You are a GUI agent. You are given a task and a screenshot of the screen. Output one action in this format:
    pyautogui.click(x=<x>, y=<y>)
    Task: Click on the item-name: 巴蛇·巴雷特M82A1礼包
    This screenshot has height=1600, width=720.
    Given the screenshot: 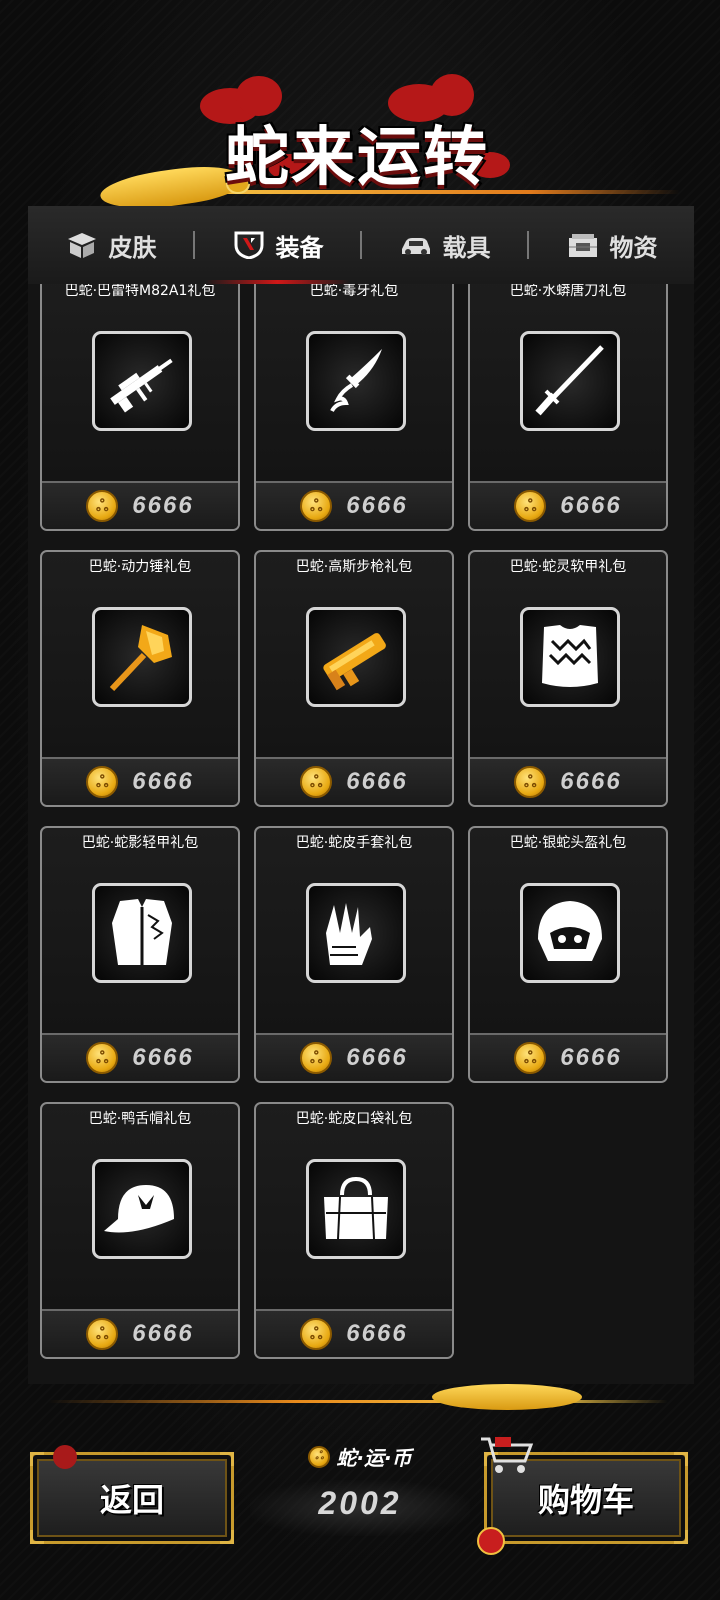 What is the action you would take?
    pyautogui.click(x=140, y=291)
    